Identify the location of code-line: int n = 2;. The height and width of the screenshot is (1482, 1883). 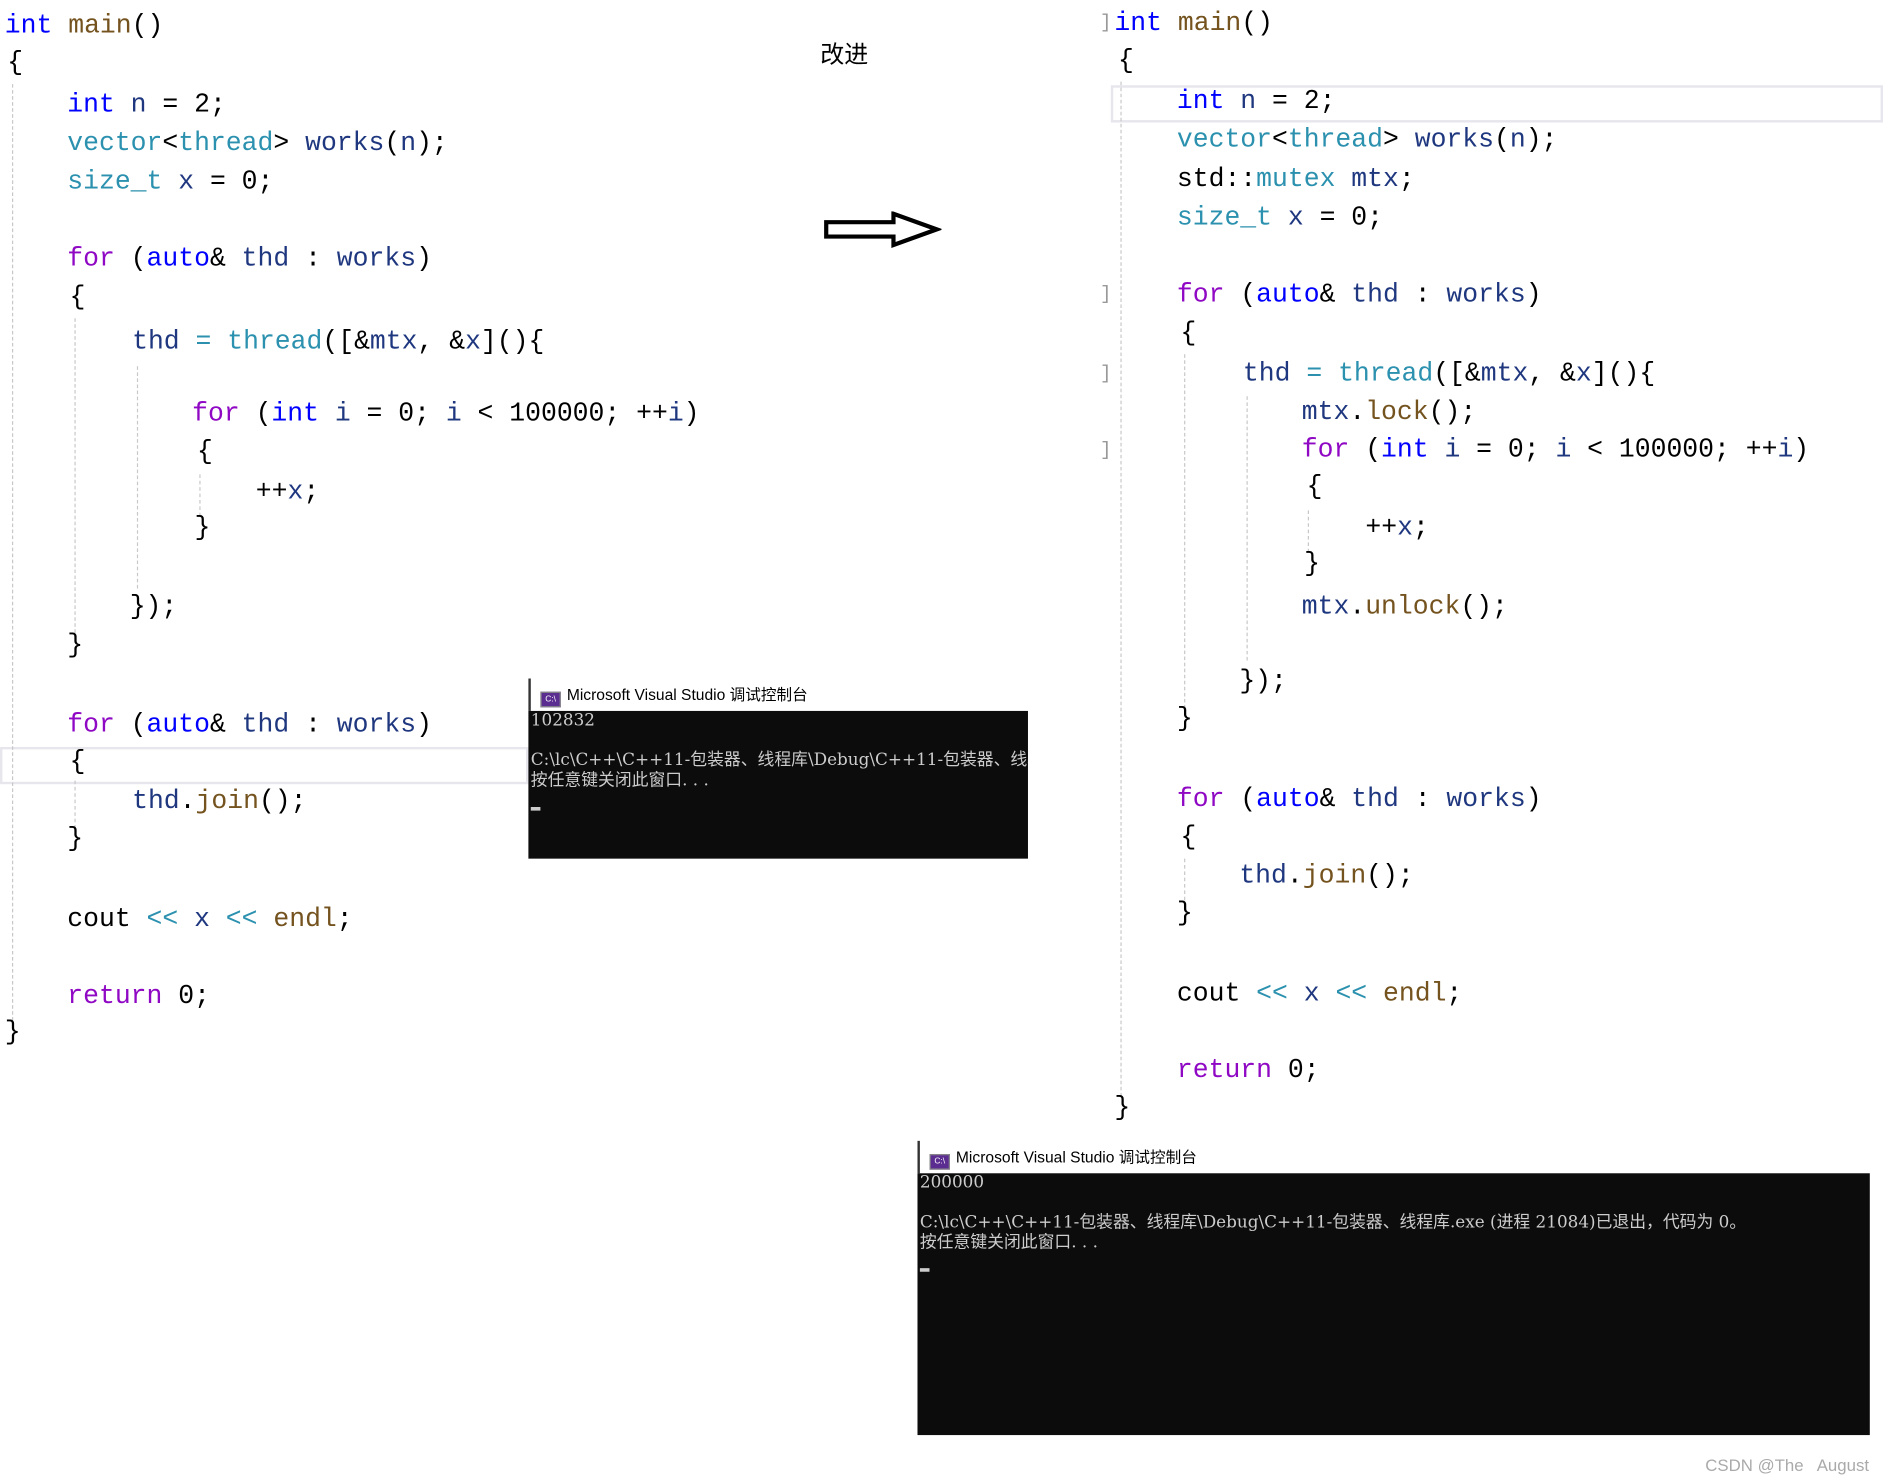
(1256, 102).